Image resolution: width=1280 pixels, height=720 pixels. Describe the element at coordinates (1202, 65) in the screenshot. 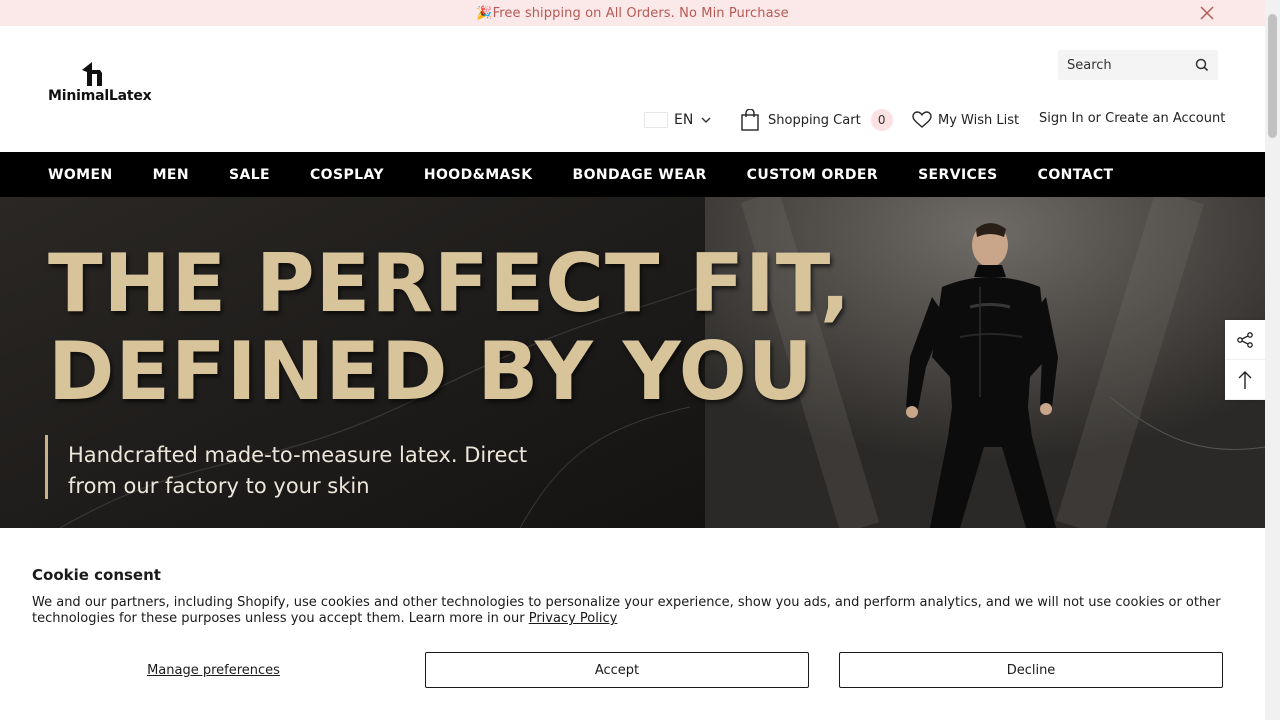

I see `search-icon` at that location.